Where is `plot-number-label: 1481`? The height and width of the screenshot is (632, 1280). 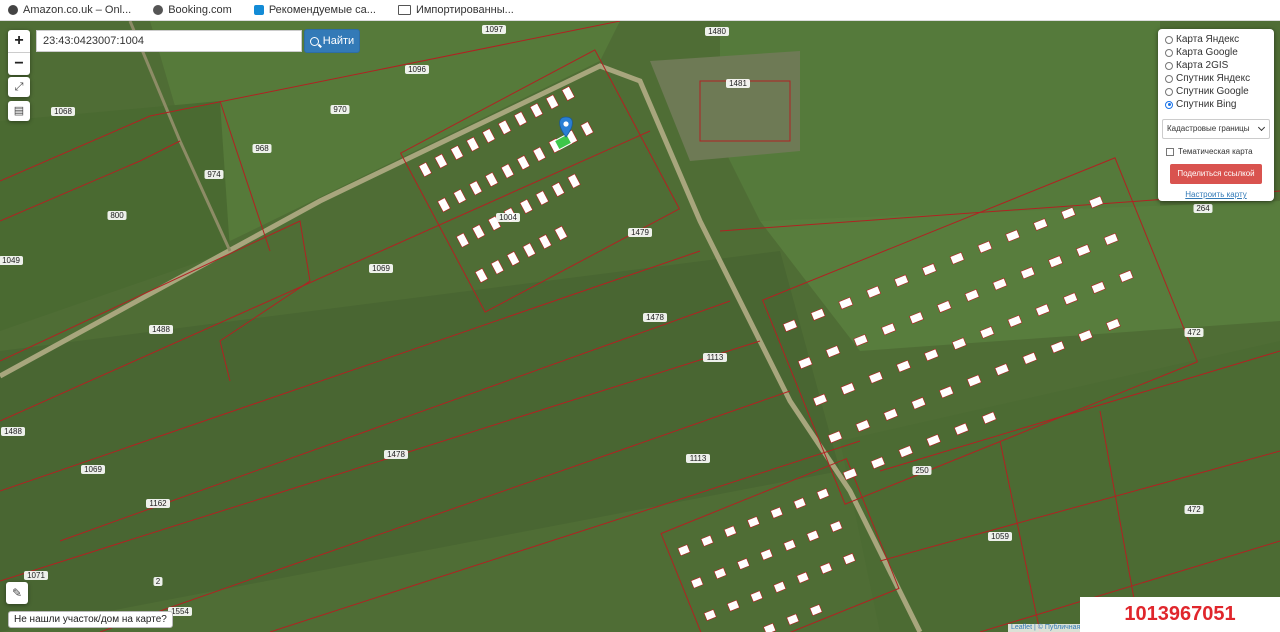 plot-number-label: 1481 is located at coordinates (738, 83).